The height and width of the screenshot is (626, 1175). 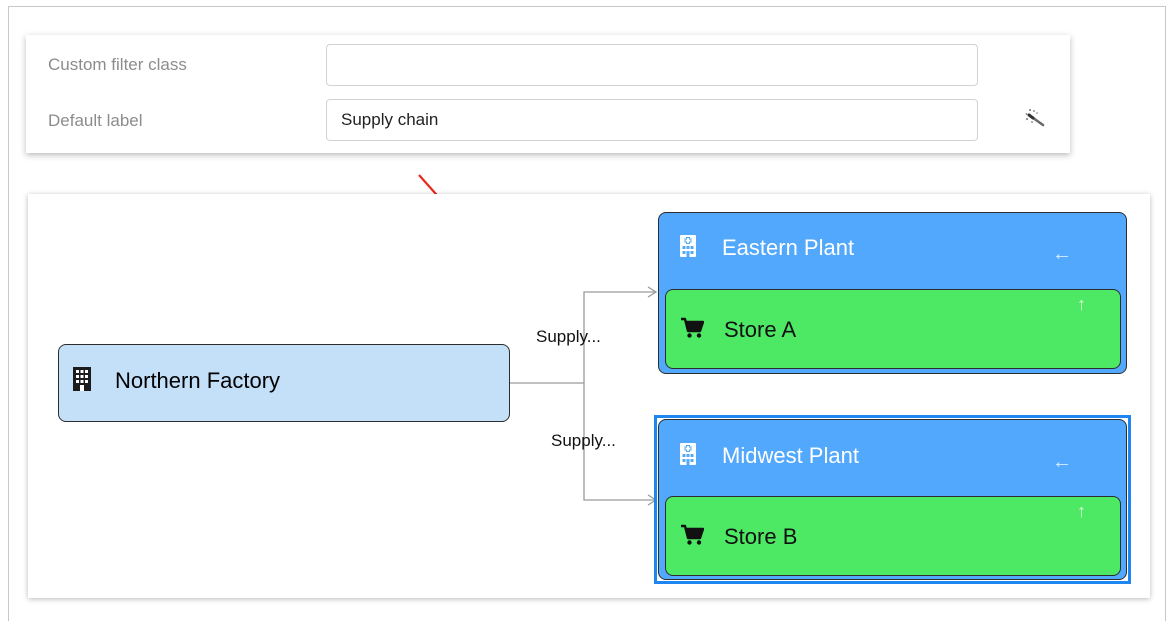 I want to click on node-title: Northern Factory, so click(x=198, y=380).